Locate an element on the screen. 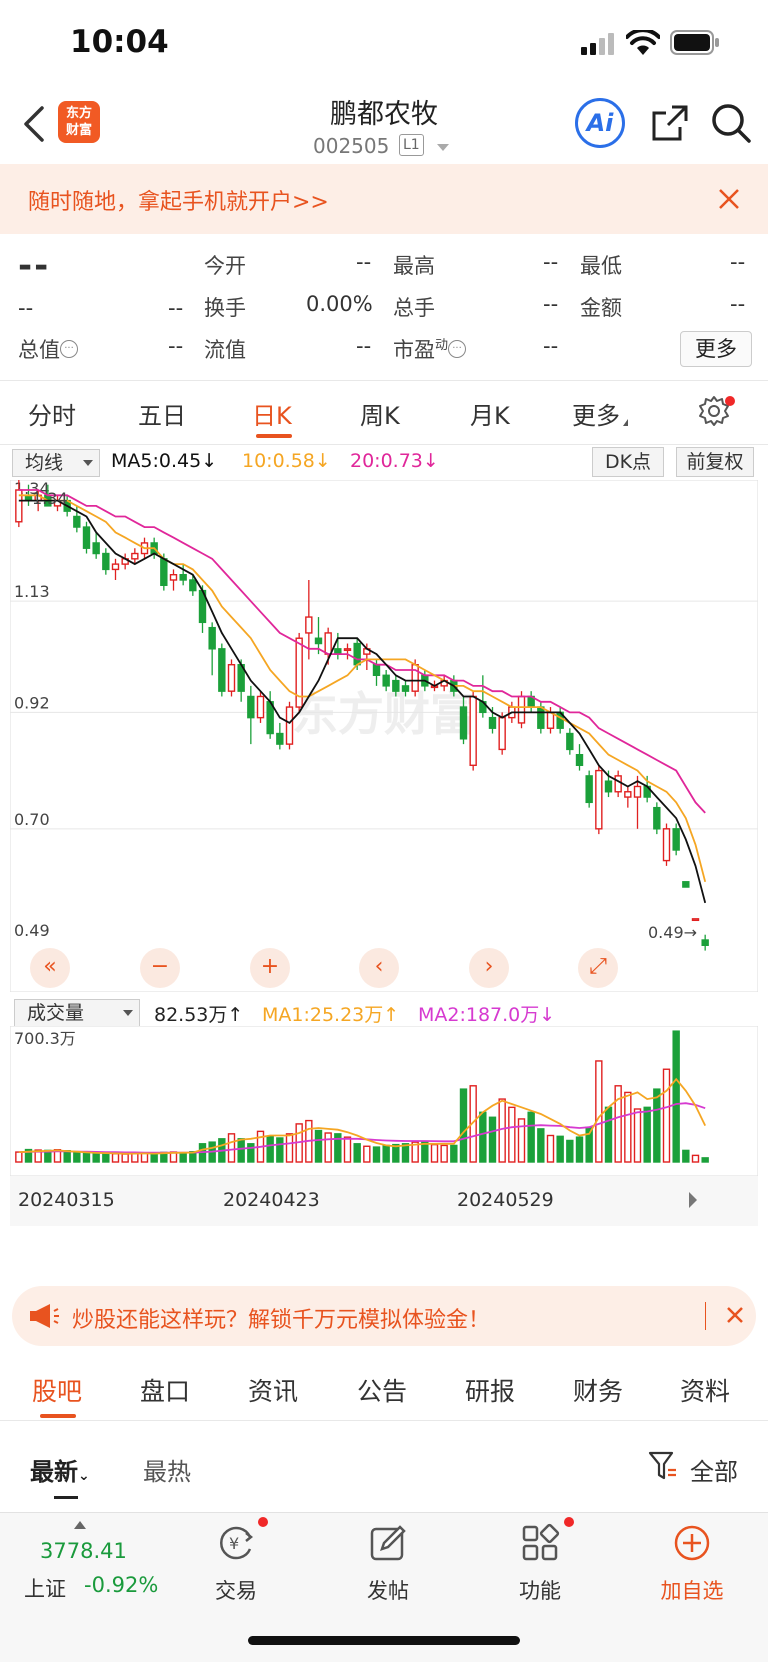 The height and width of the screenshot is (1662, 768). trade-button: ¥ 交易 is located at coordinates (236, 1568).